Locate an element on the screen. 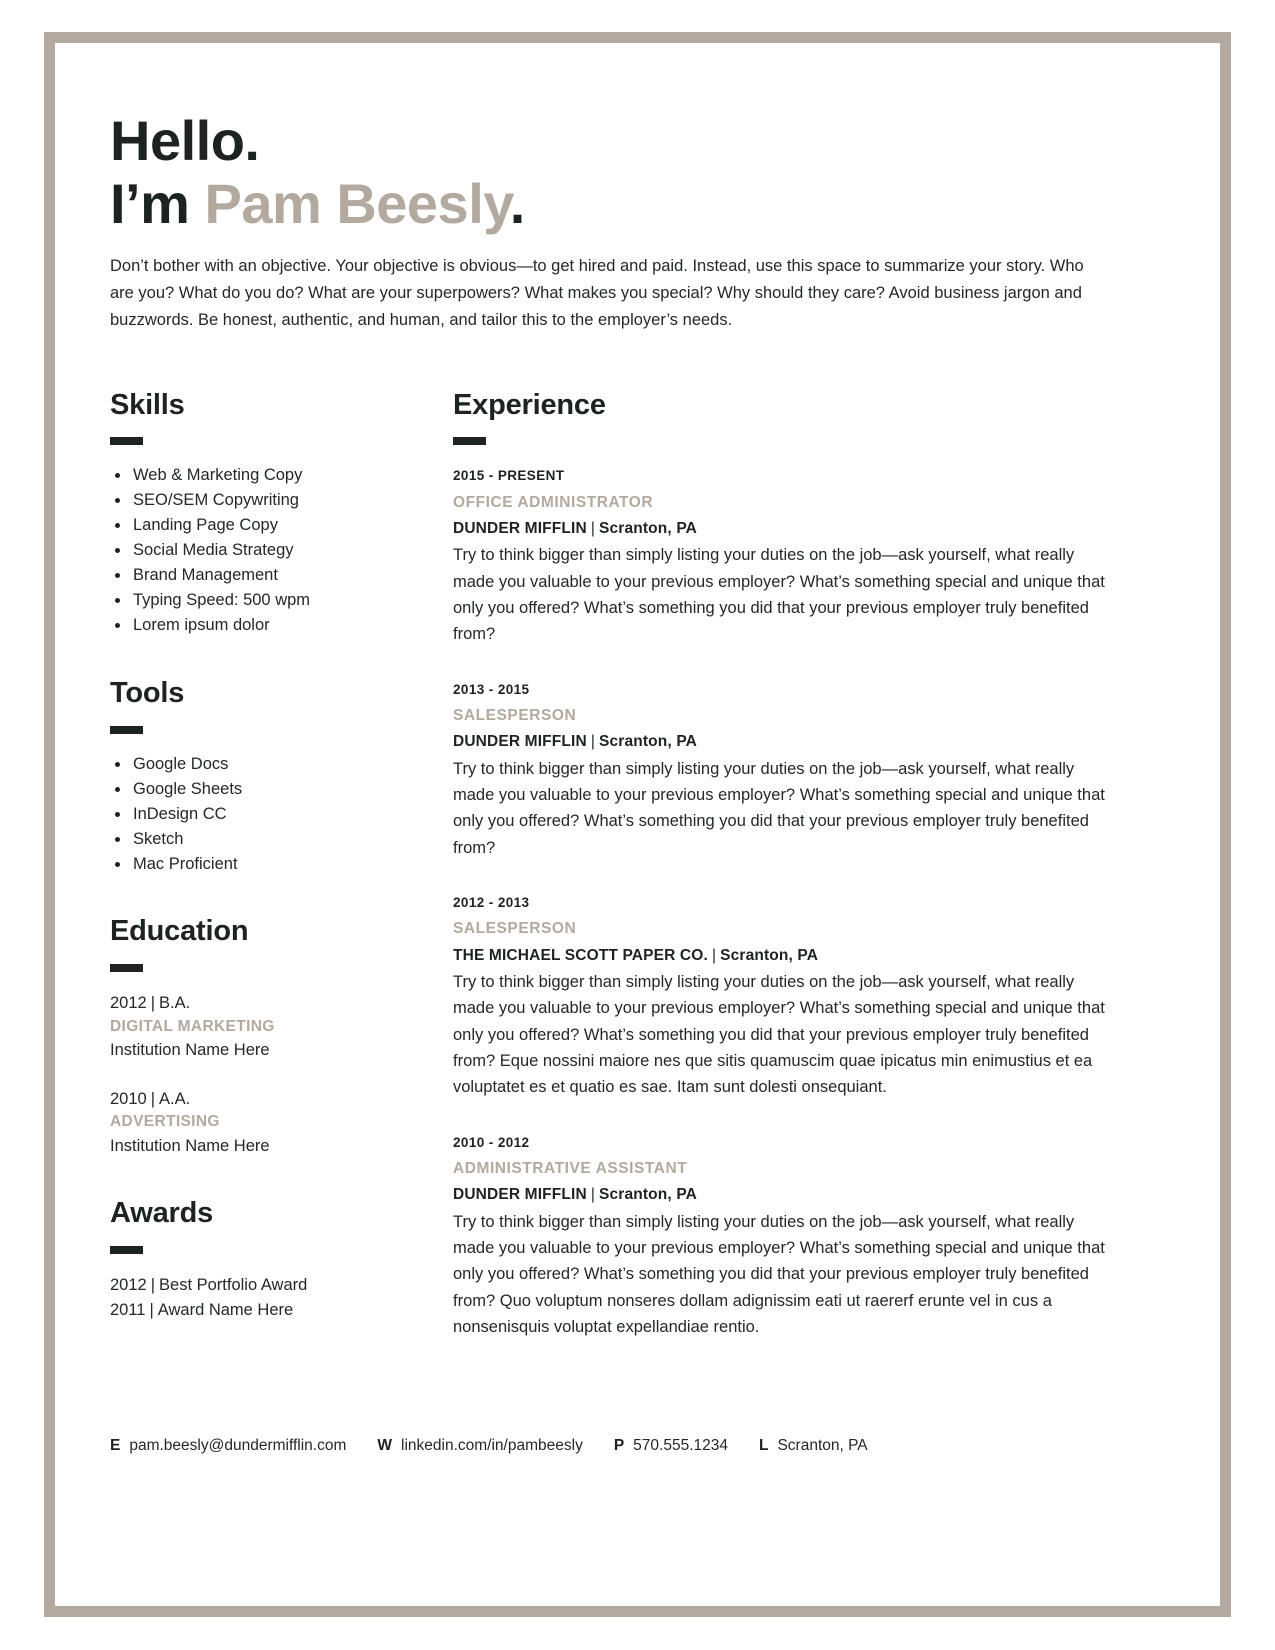 Image resolution: width=1275 pixels, height=1650 pixels. contact-phone: P 570.555.1234 is located at coordinates (671, 1446).